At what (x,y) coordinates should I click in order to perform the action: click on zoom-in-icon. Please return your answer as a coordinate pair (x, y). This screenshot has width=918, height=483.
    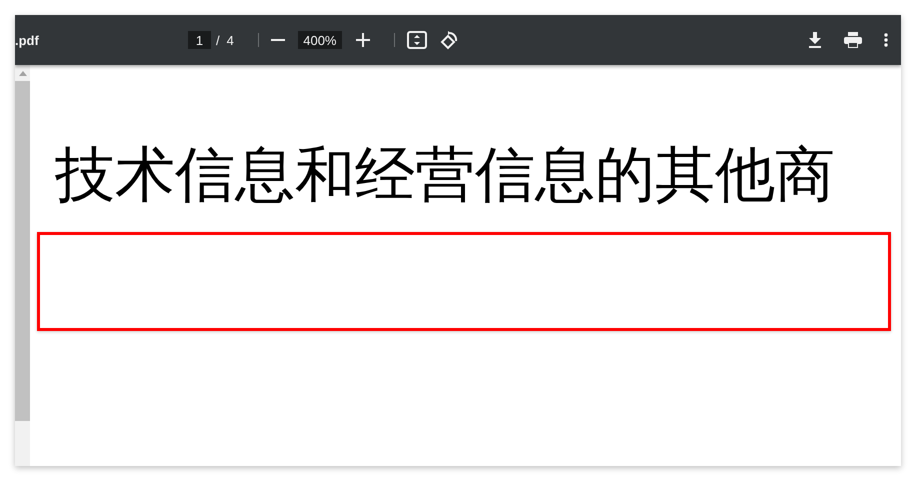
    Looking at the image, I should click on (363, 40).